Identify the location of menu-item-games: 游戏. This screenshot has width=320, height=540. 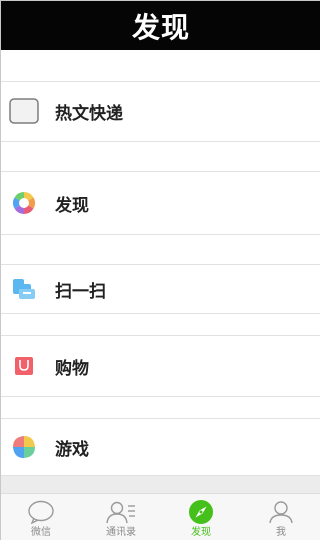
(160, 447).